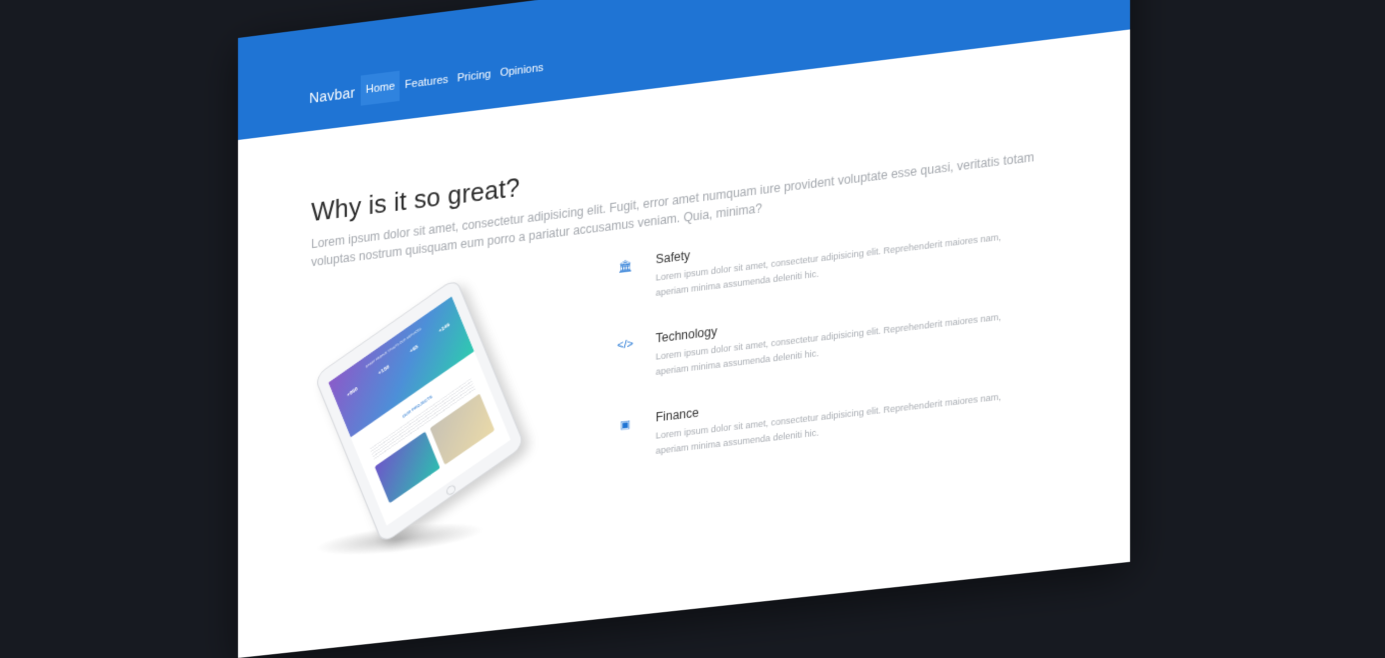 This screenshot has width=1385, height=658. I want to click on money-icon: ▣, so click(625, 425).